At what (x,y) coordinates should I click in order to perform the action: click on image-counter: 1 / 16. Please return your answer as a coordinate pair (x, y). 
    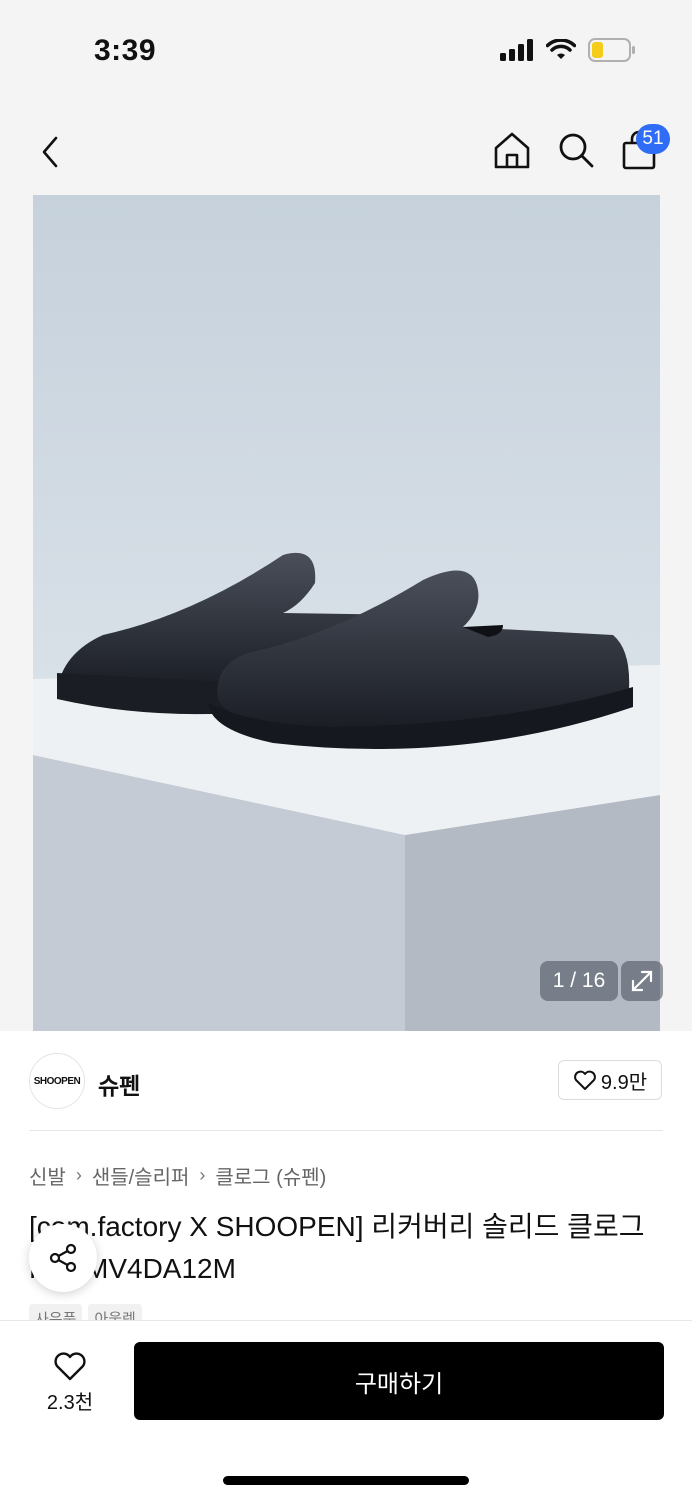
    Looking at the image, I should click on (579, 981).